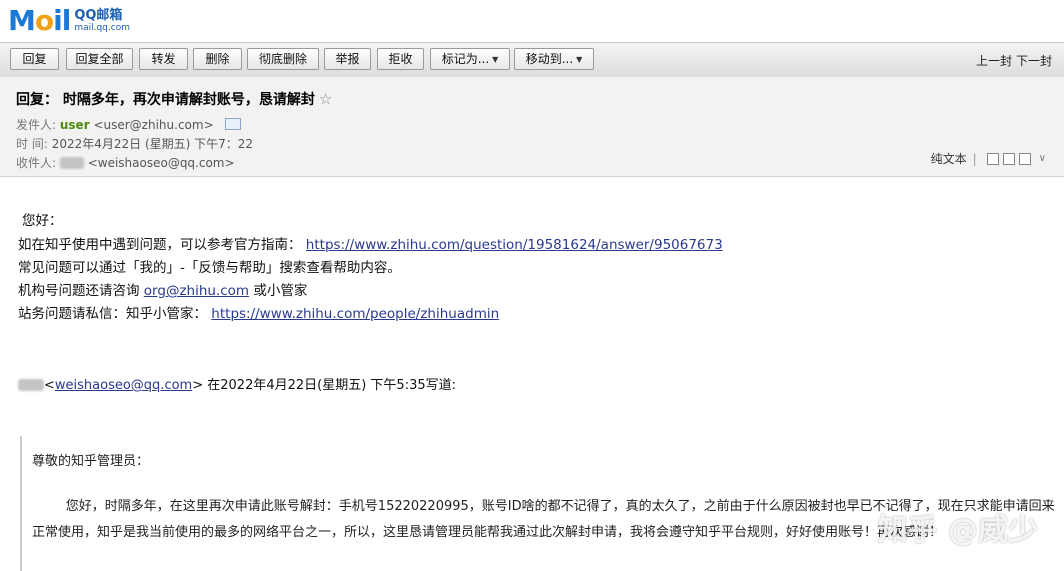 Image resolution: width=1064 pixels, height=571 pixels. Describe the element at coordinates (36, 163) in the screenshot. I see `to-label: 收件人:` at that location.